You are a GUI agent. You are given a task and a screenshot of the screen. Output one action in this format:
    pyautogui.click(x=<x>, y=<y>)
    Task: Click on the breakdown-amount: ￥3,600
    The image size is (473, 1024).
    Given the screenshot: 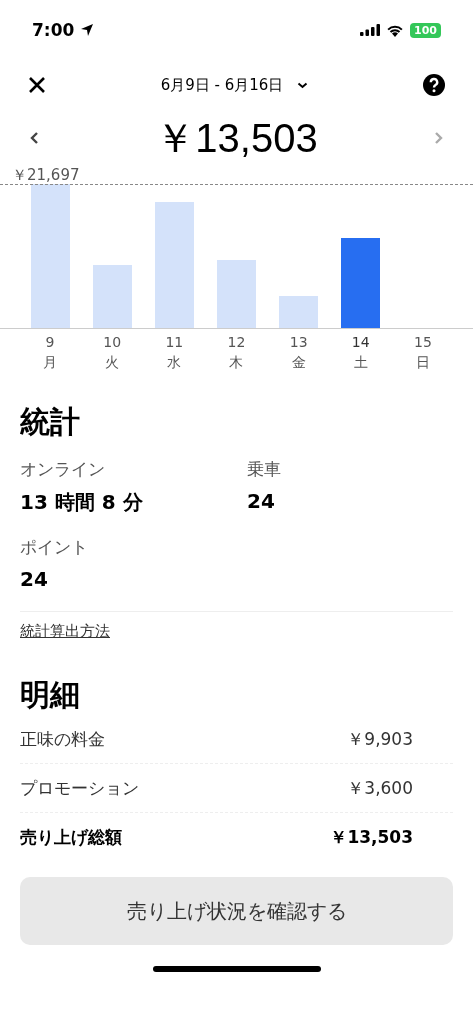 What is the action you would take?
    pyautogui.click(x=380, y=788)
    